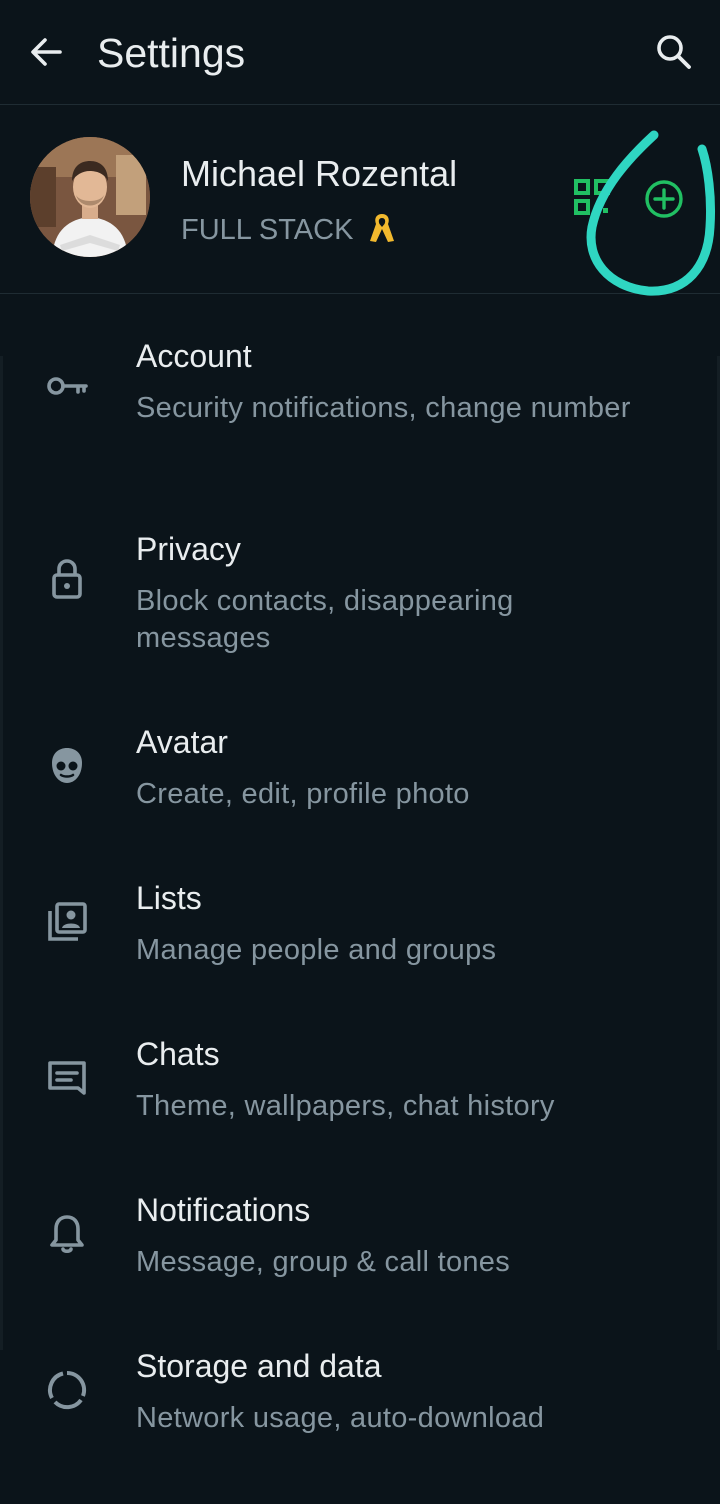 This screenshot has height=1504, width=720. I want to click on menu-label: Notifications, so click(223, 1210).